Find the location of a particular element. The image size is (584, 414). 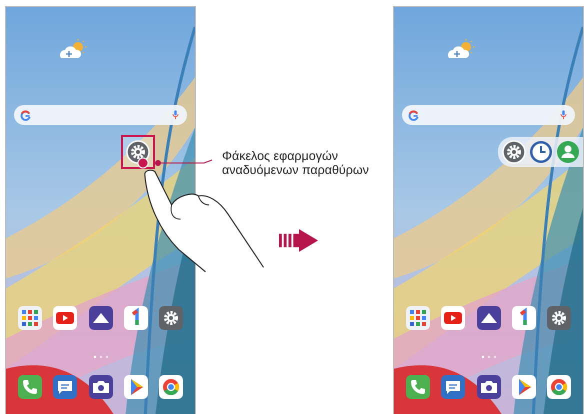

next-step-arrow-icon is located at coordinates (299, 240).